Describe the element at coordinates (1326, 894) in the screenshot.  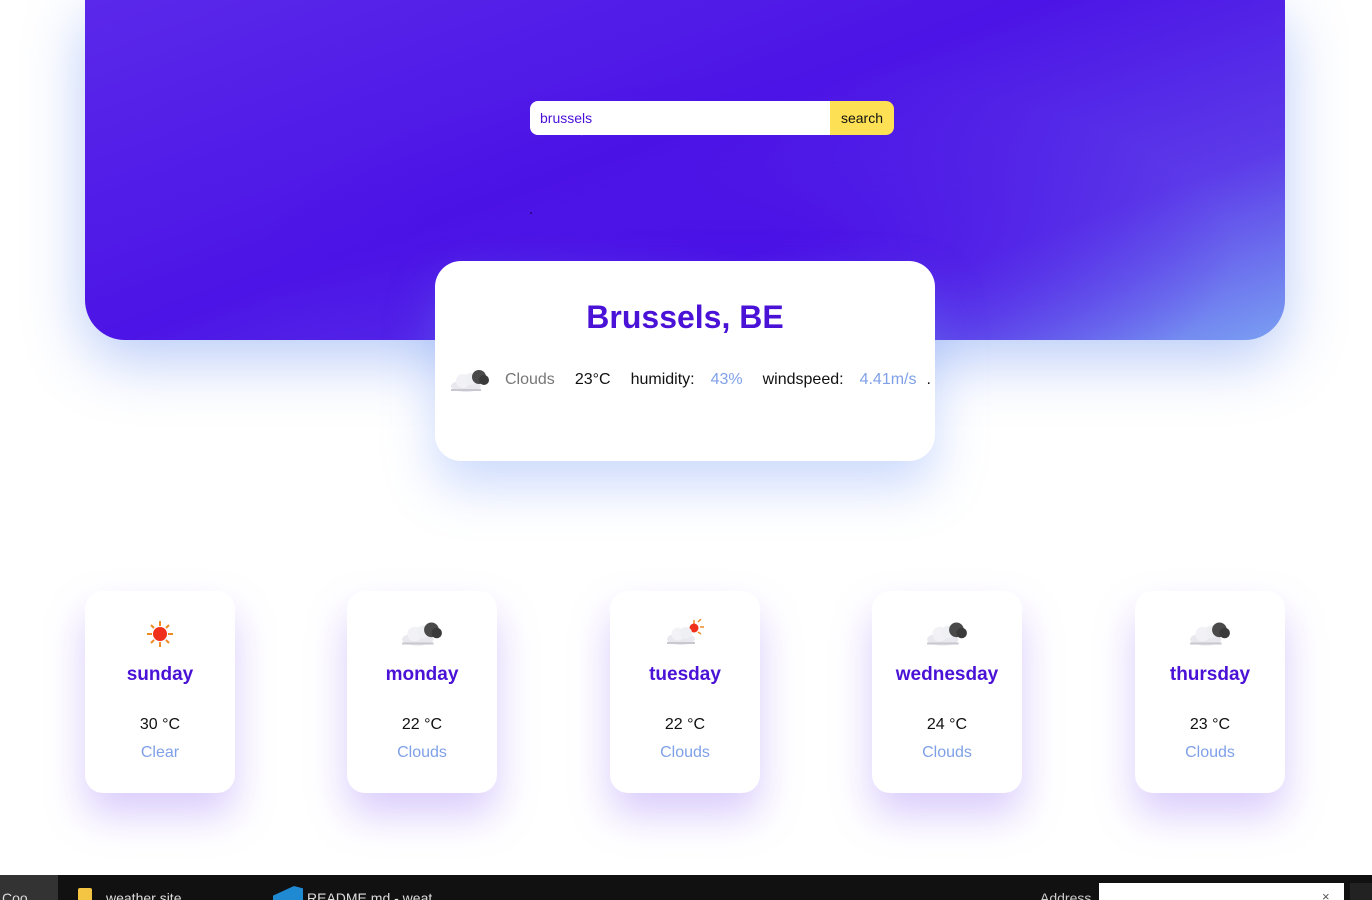
I see `close-icon: ×` at that location.